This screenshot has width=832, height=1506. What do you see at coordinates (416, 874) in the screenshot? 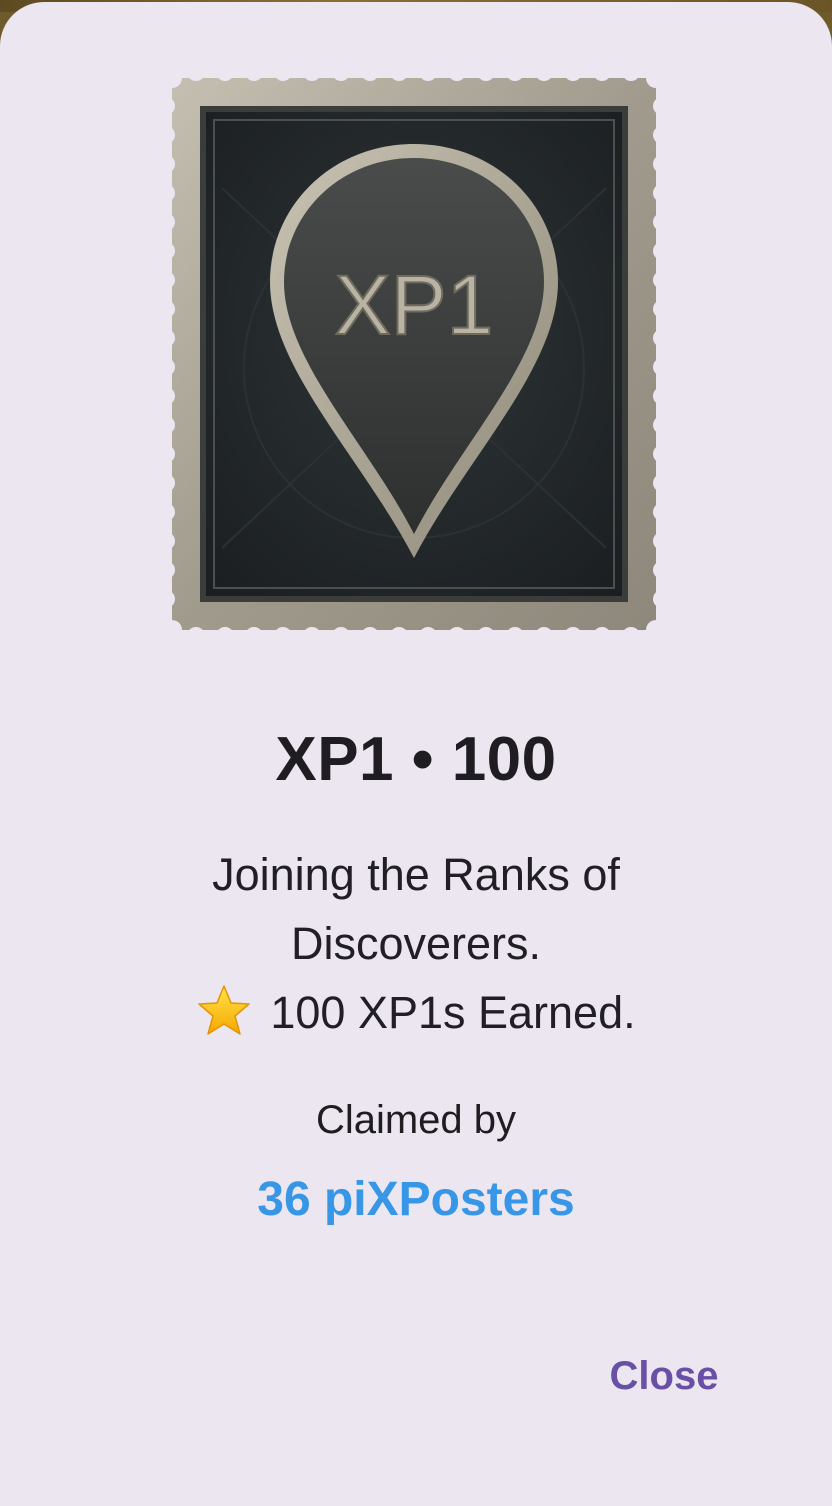
I see `description-line-1: Joining the Ranks of` at bounding box center [416, 874].